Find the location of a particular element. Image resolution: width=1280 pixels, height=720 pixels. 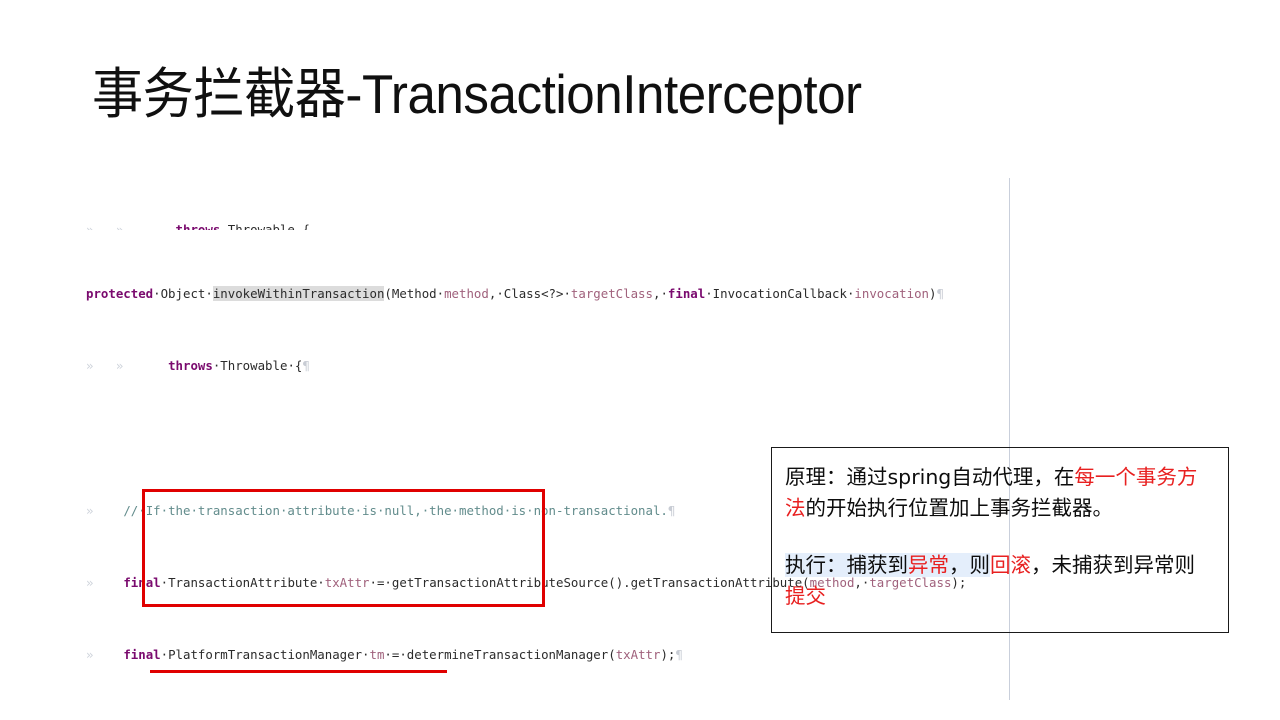

code-line: » » throws·Throwable·{¶ is located at coordinates (198, 365).